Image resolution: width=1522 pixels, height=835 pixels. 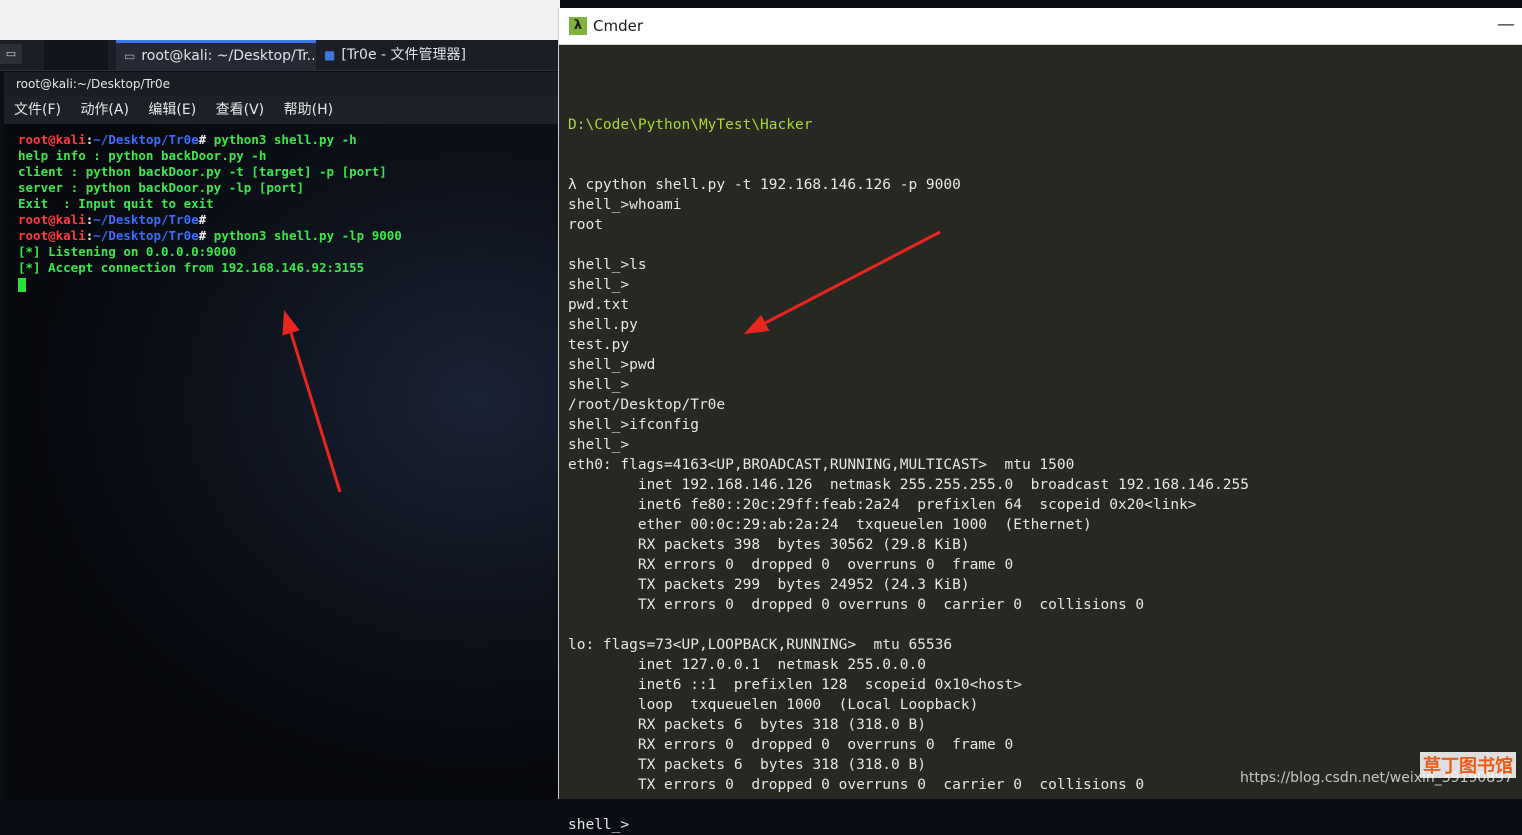 I want to click on arrow-cmder-shaft, so click(x=852, y=277).